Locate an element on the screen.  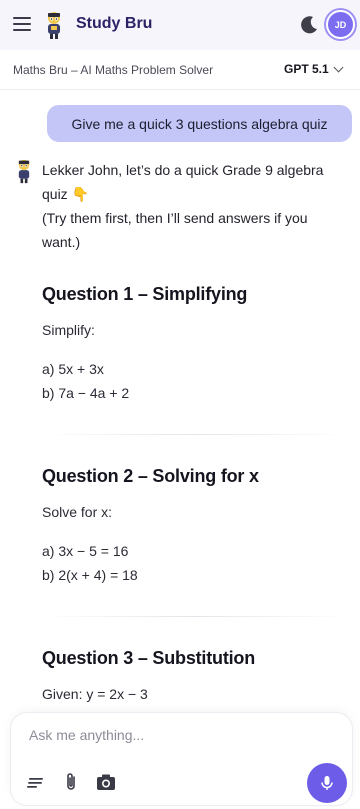
brand-name: Study Bru is located at coordinates (114, 23).